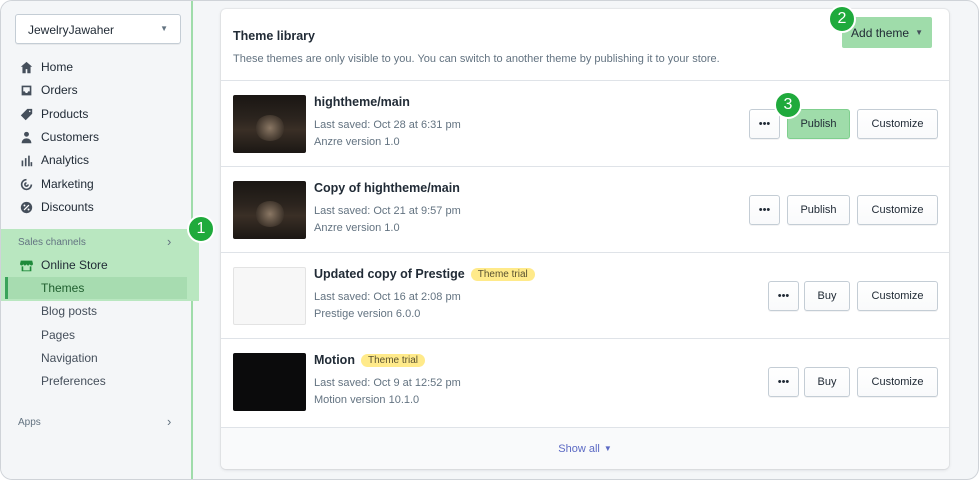 The height and width of the screenshot is (480, 979). Describe the element at coordinates (59, 90) in the screenshot. I see `sidebar-item-label: Orders` at that location.